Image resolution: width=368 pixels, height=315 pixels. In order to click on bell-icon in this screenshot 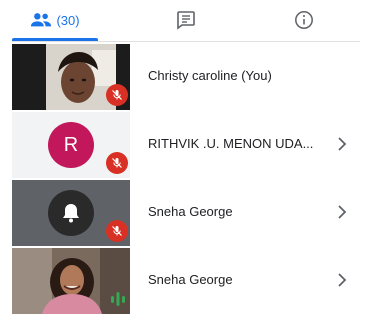, I will do `click(71, 213)`.